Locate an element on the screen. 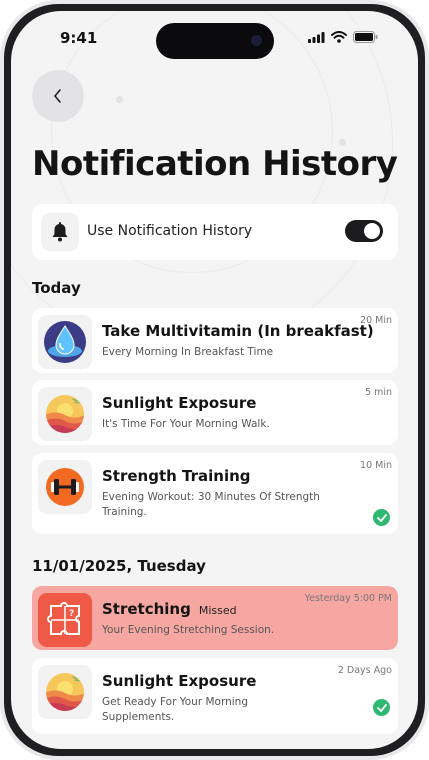  back-button is located at coordinates (58, 96).